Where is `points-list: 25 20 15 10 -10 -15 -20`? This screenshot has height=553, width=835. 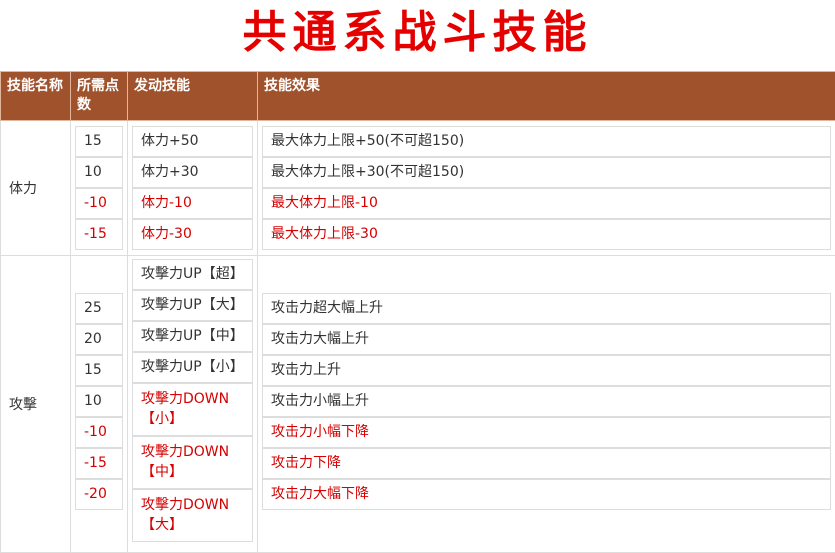 points-list: 25 20 15 10 -10 -15 -20 is located at coordinates (99, 401).